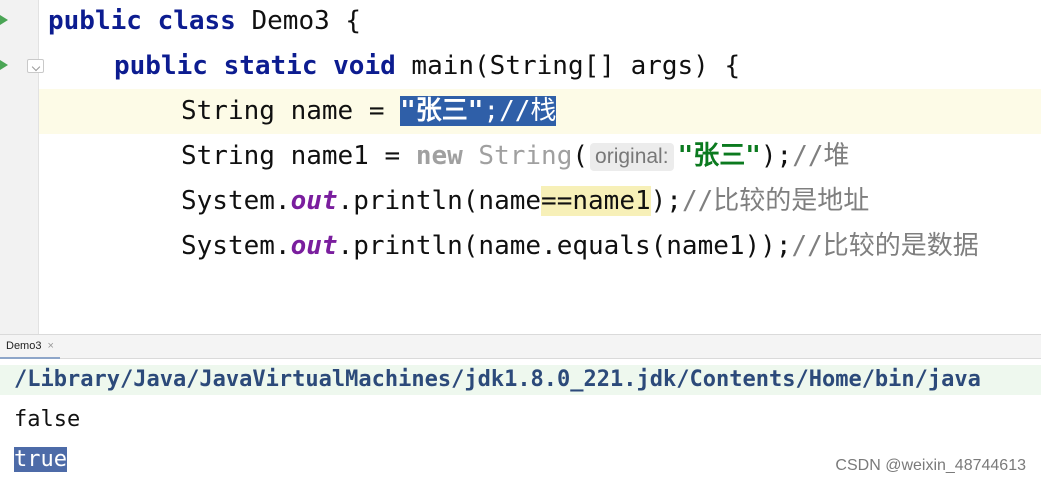 The image size is (1041, 483). I want to click on run-main-icon, so click(4, 65).